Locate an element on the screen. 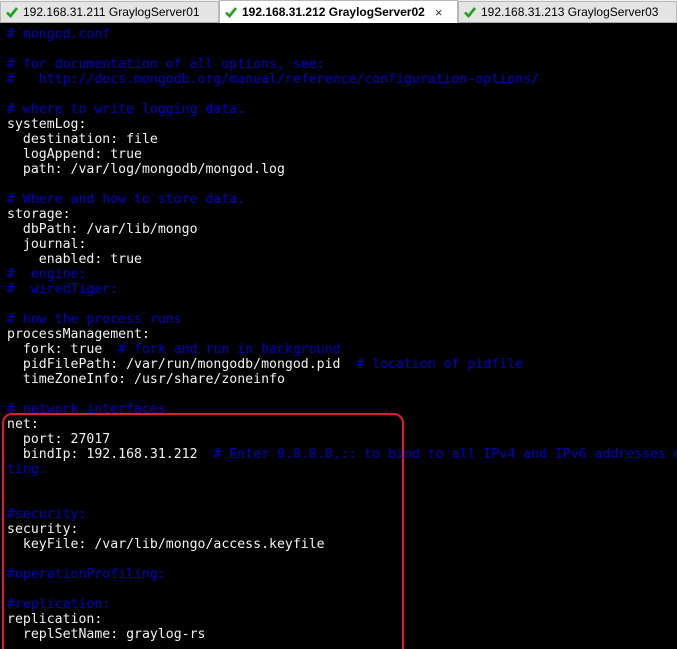 The width and height of the screenshot is (677, 649). tab-label: 192.168.31.212 GraylogServer02 is located at coordinates (333, 12).